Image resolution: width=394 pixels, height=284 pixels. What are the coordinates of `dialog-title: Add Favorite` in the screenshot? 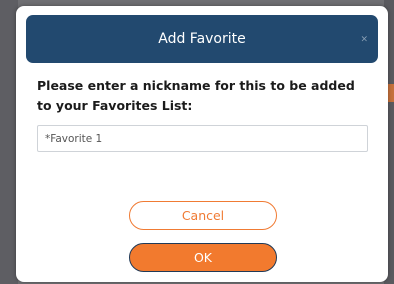 It's located at (202, 39).